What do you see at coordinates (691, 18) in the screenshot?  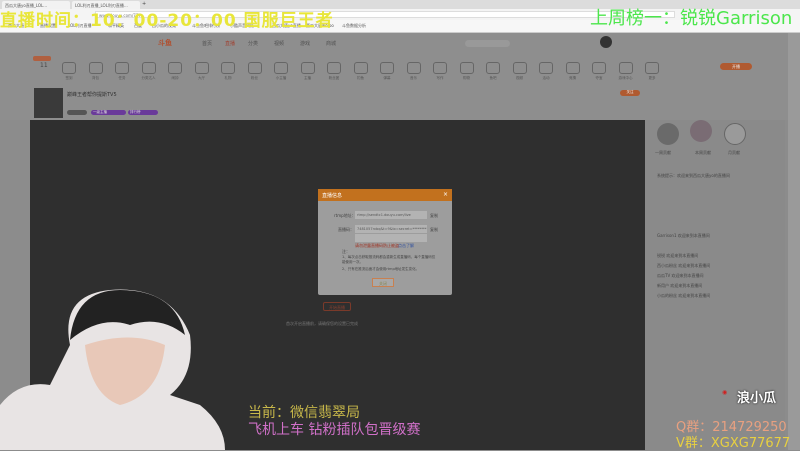 I see `top-fan-overlay: 上周榜一：锐锐Garrison` at bounding box center [691, 18].